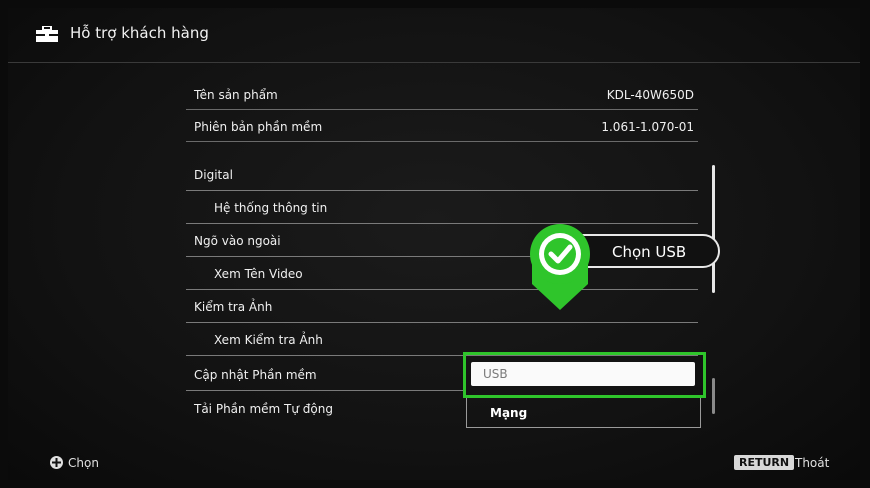 Image resolution: width=870 pixels, height=488 pixels. I want to click on menu-item-label: Xem Tên Video, so click(258, 274).